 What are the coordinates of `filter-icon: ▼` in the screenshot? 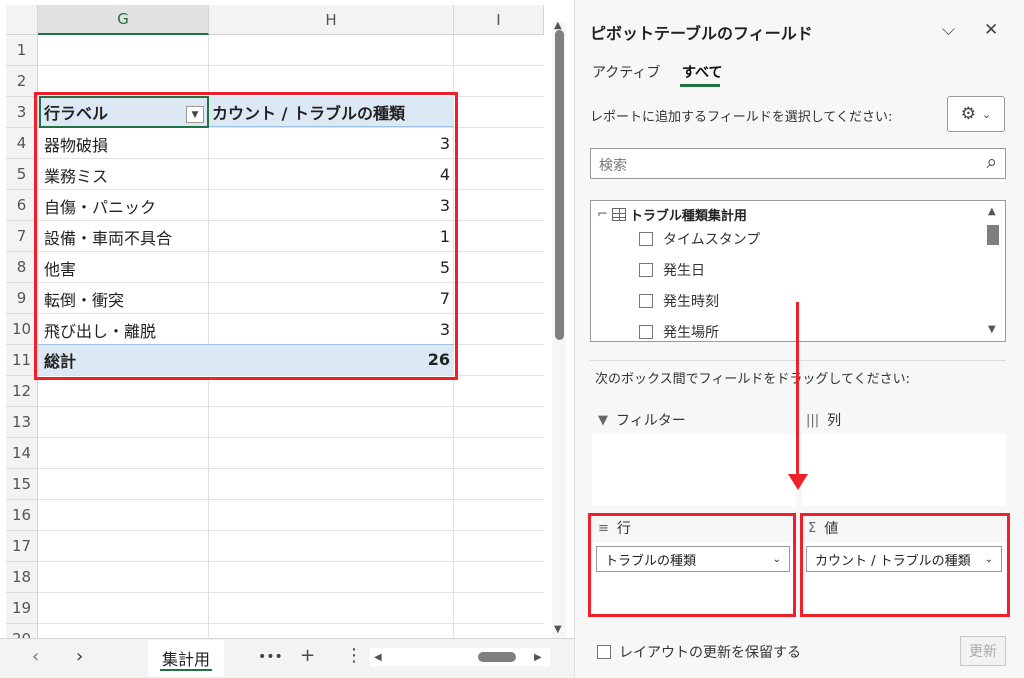 It's located at (603, 420).